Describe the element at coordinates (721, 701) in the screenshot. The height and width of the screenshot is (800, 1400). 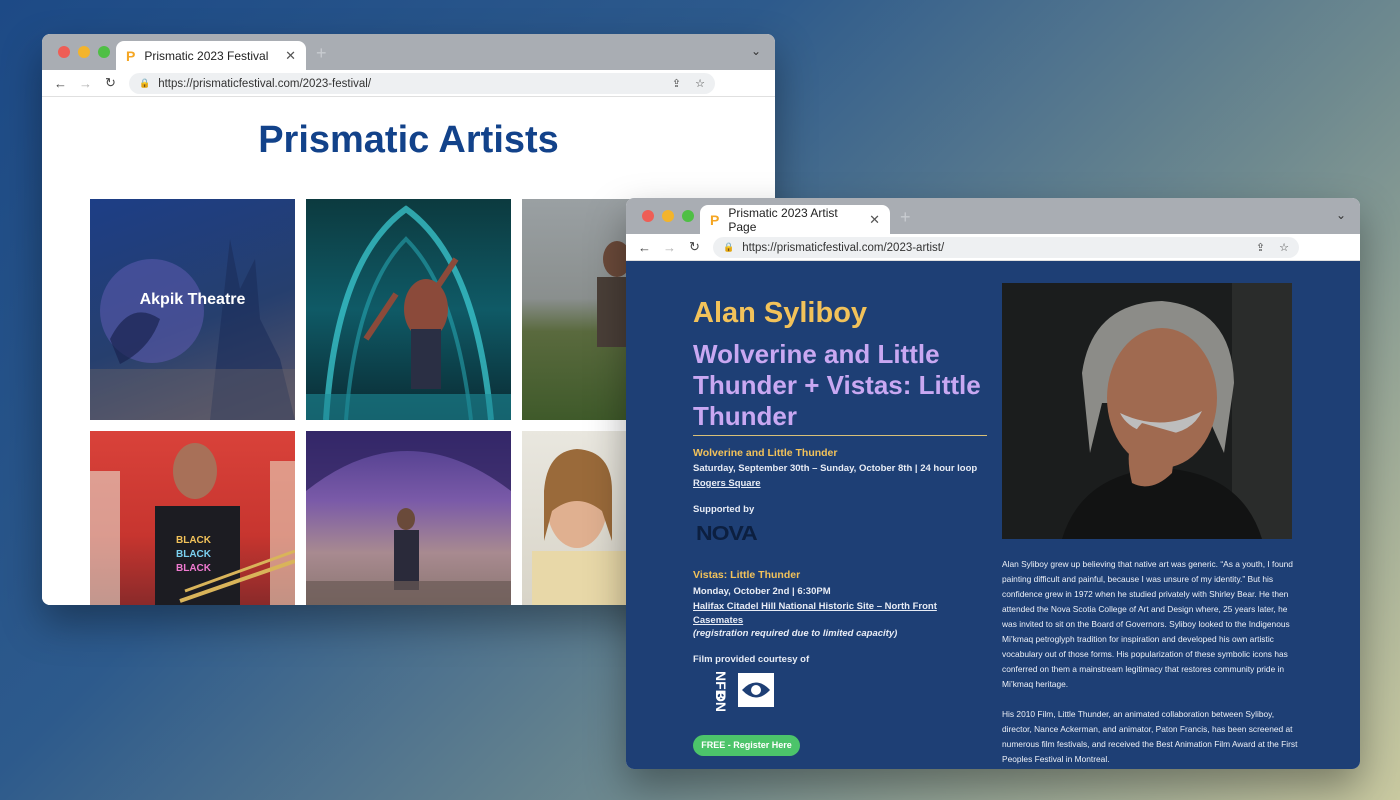
I see `svg-text: ONF` at that location.